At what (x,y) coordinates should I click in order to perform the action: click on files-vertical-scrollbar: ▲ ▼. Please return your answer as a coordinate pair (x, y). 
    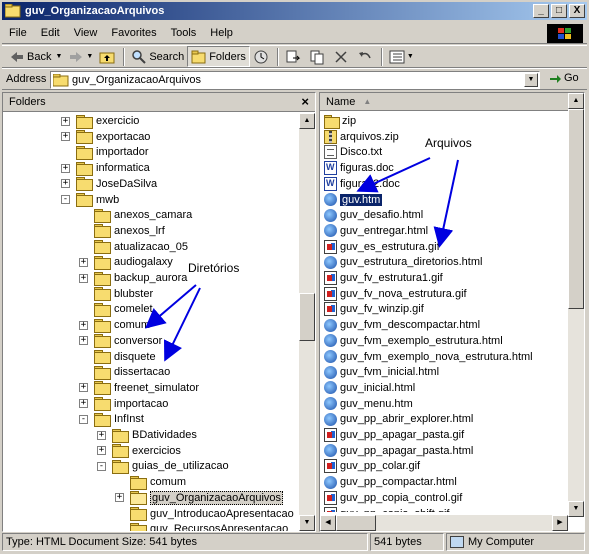
    Looking at the image, I should click on (576, 305).